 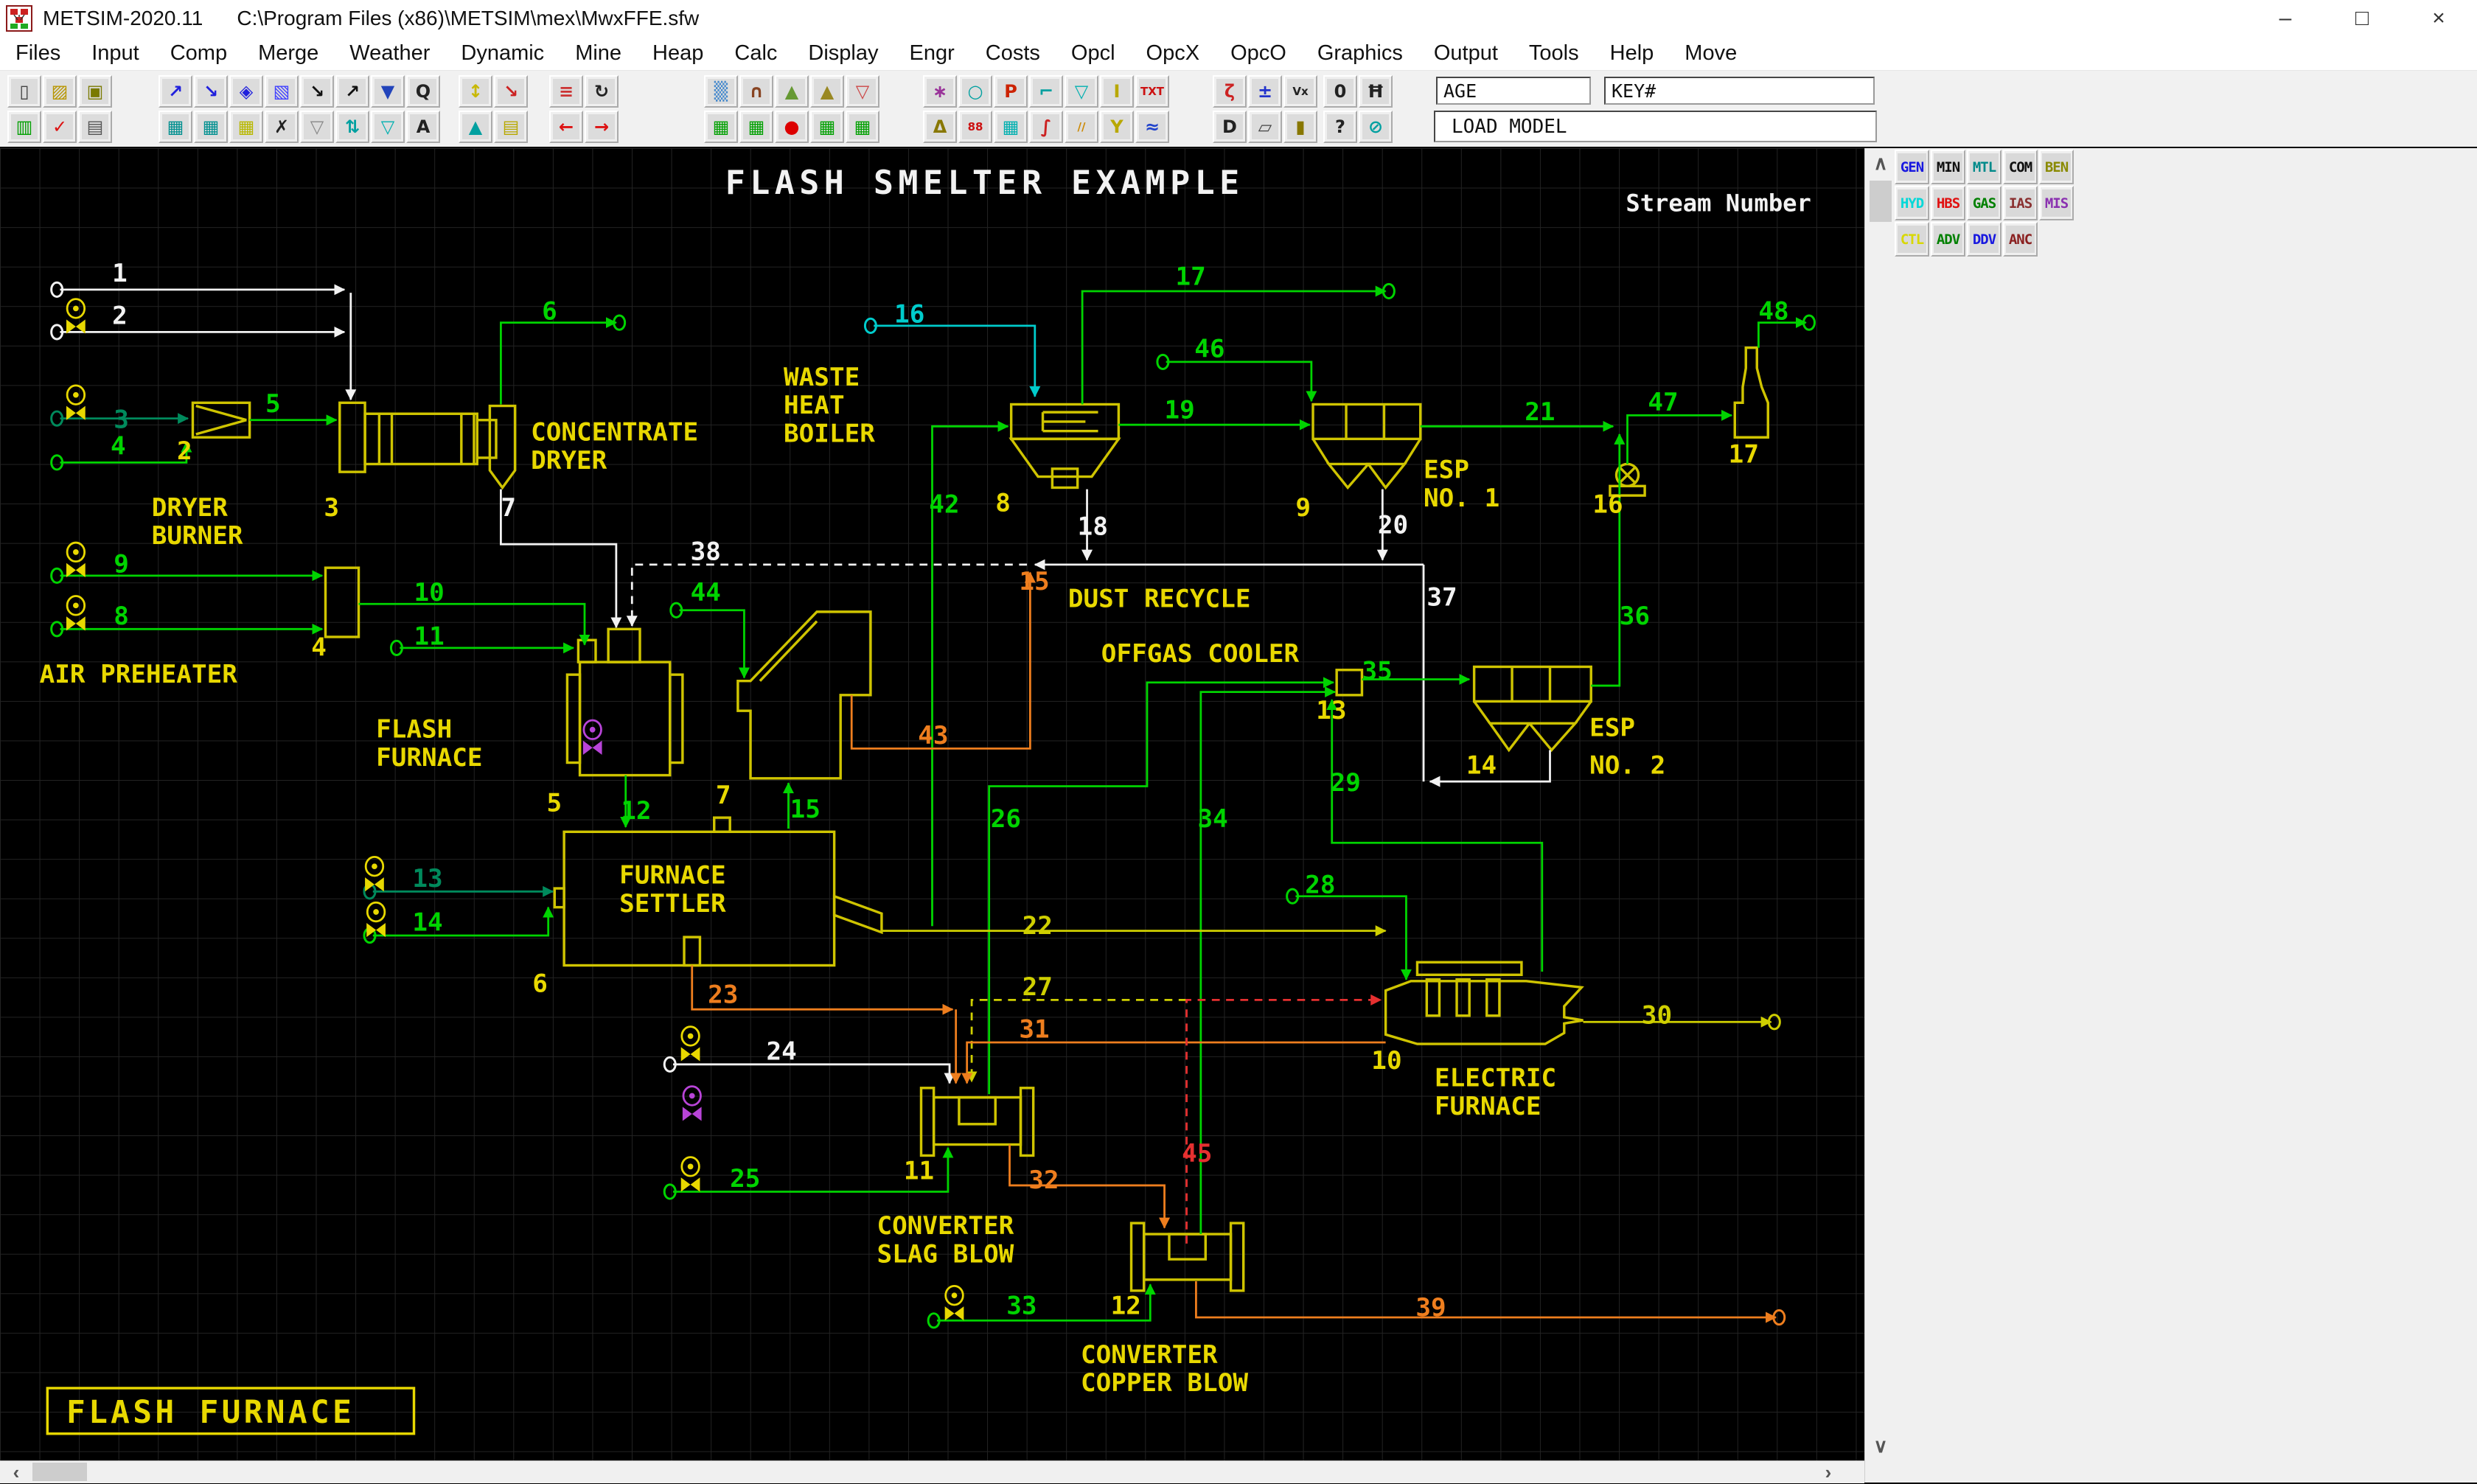 What do you see at coordinates (511, 127) in the screenshot?
I see `report-view-button: ▤` at bounding box center [511, 127].